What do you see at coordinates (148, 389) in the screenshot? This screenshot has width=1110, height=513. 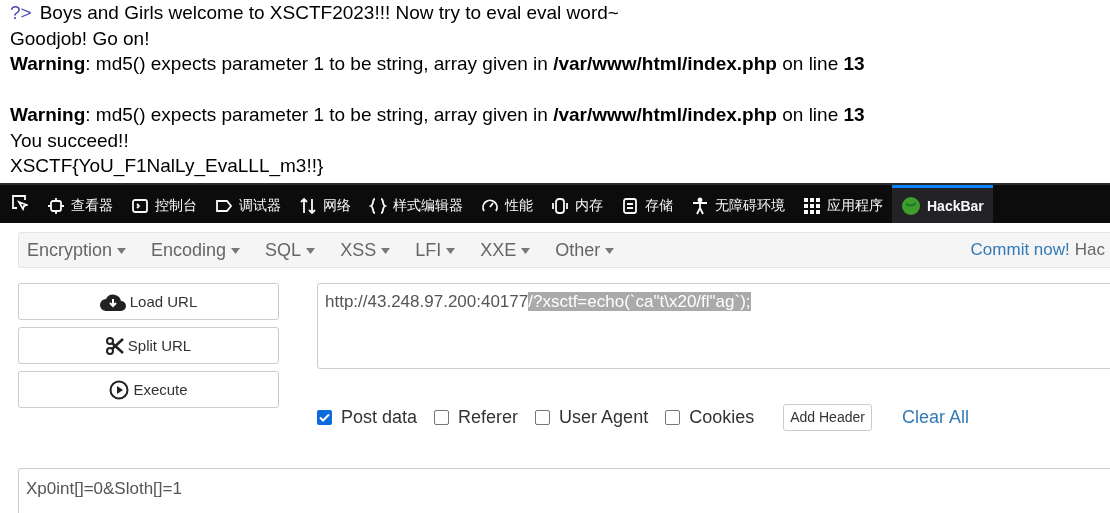 I see `action-button: Execute` at bounding box center [148, 389].